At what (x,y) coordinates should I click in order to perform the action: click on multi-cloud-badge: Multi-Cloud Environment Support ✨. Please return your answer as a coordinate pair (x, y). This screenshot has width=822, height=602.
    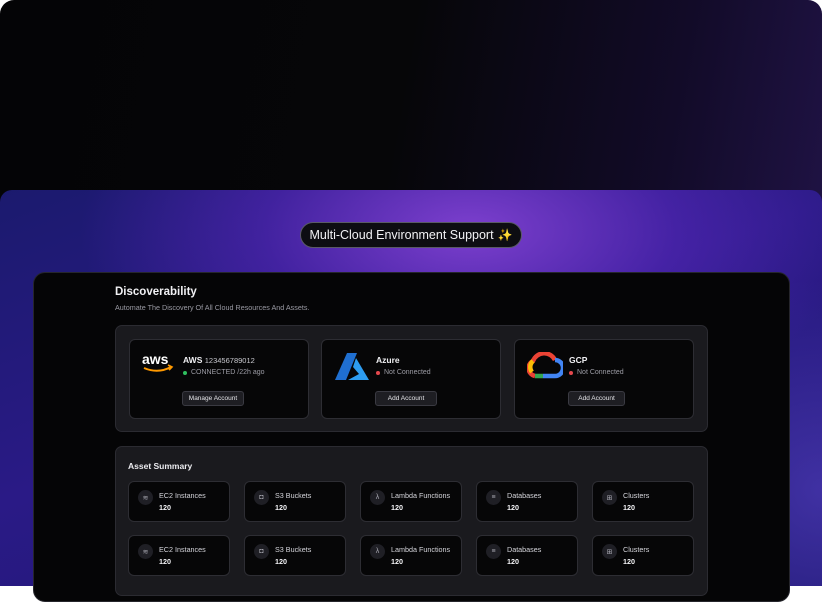
    Looking at the image, I should click on (411, 235).